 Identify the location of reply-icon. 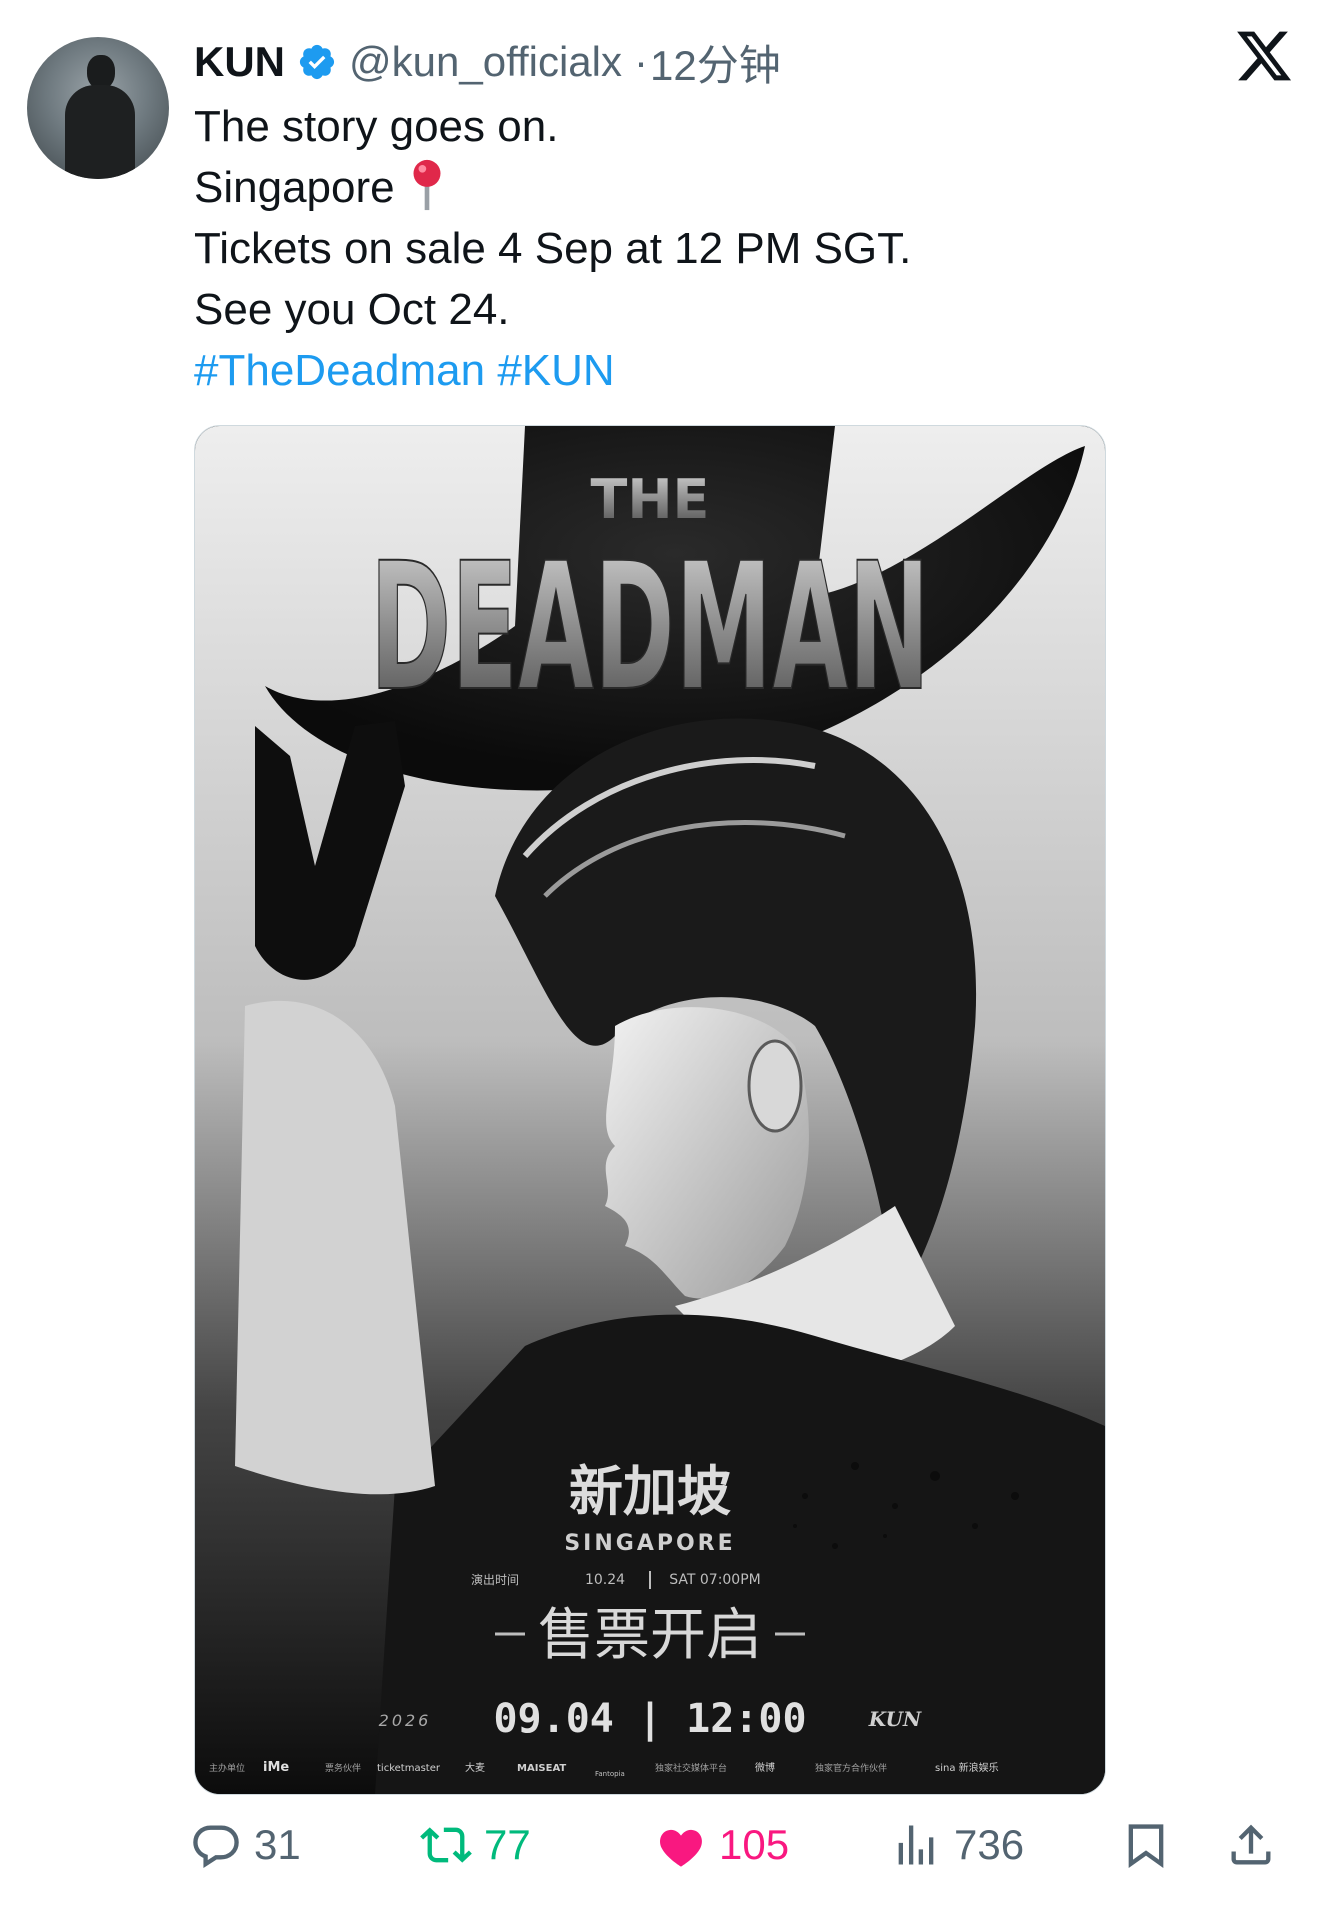
(216, 1847).